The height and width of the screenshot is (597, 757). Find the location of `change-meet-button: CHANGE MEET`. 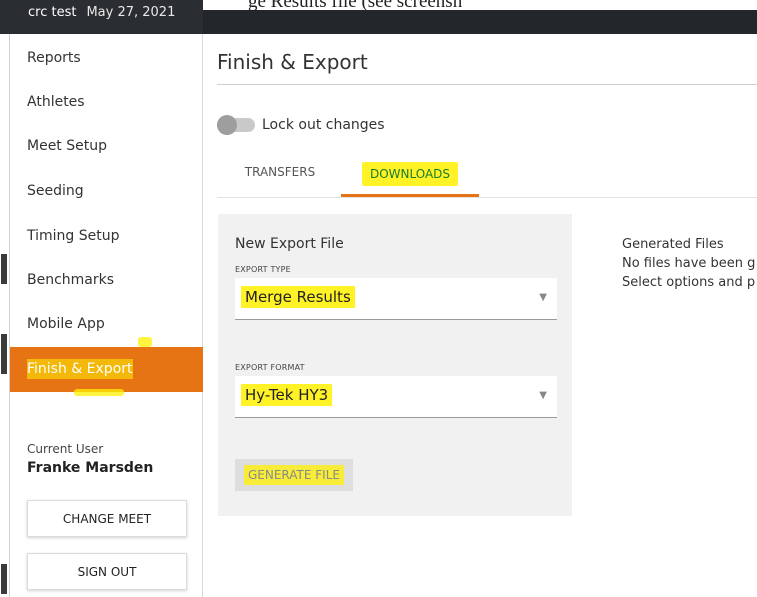

change-meet-button: CHANGE MEET is located at coordinates (107, 518).